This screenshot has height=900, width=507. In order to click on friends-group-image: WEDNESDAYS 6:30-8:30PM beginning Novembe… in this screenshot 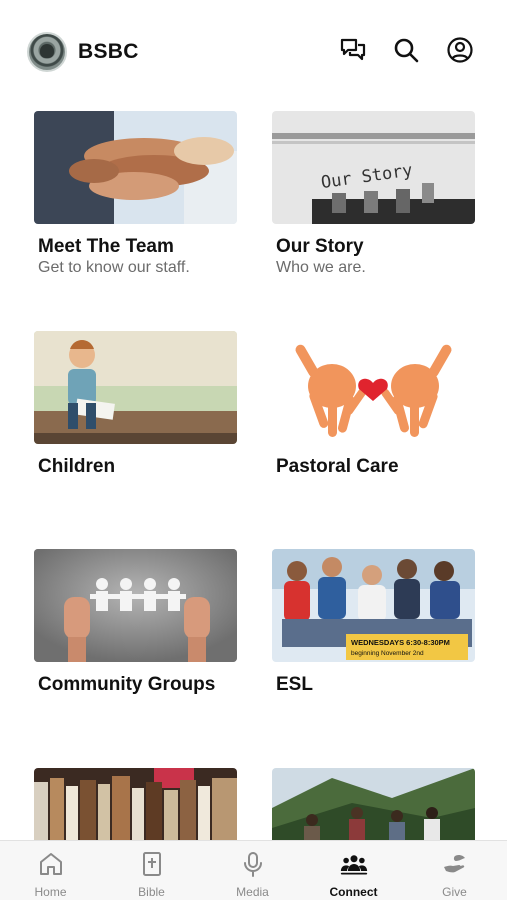, I will do `click(373, 605)`.